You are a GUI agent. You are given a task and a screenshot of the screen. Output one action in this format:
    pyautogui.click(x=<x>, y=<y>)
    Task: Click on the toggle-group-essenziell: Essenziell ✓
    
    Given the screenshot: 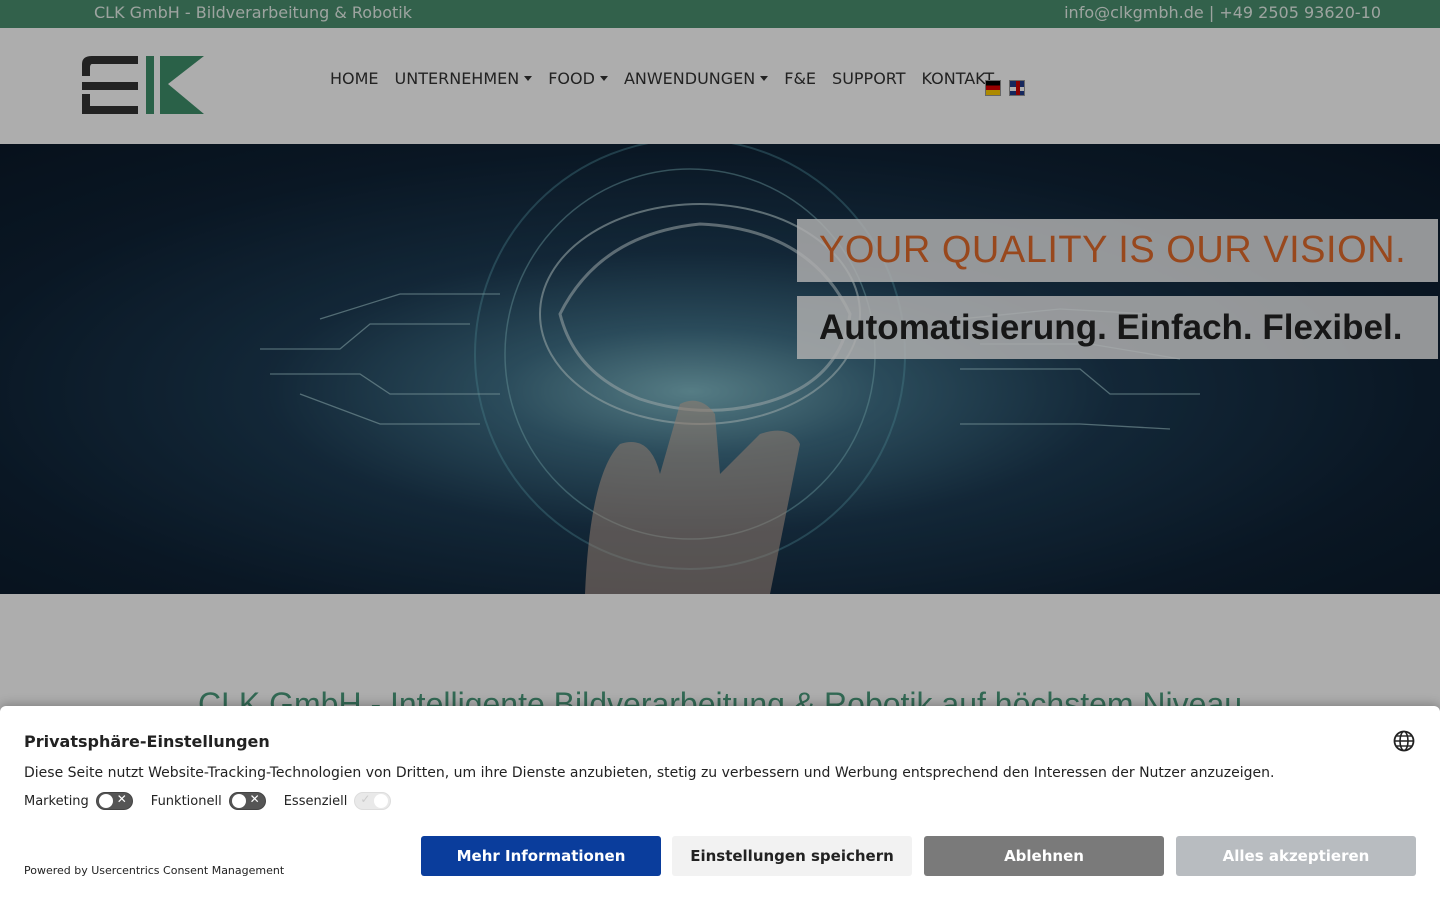 What is the action you would take?
    pyautogui.click(x=338, y=801)
    